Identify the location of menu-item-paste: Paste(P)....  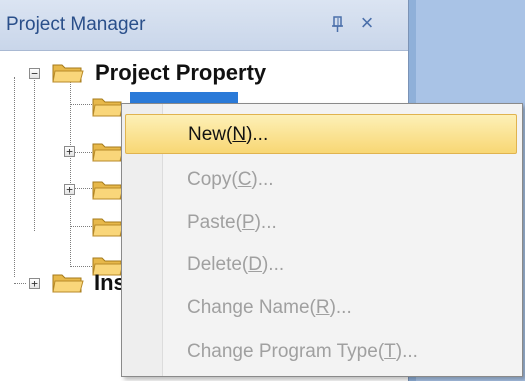
(321, 223).